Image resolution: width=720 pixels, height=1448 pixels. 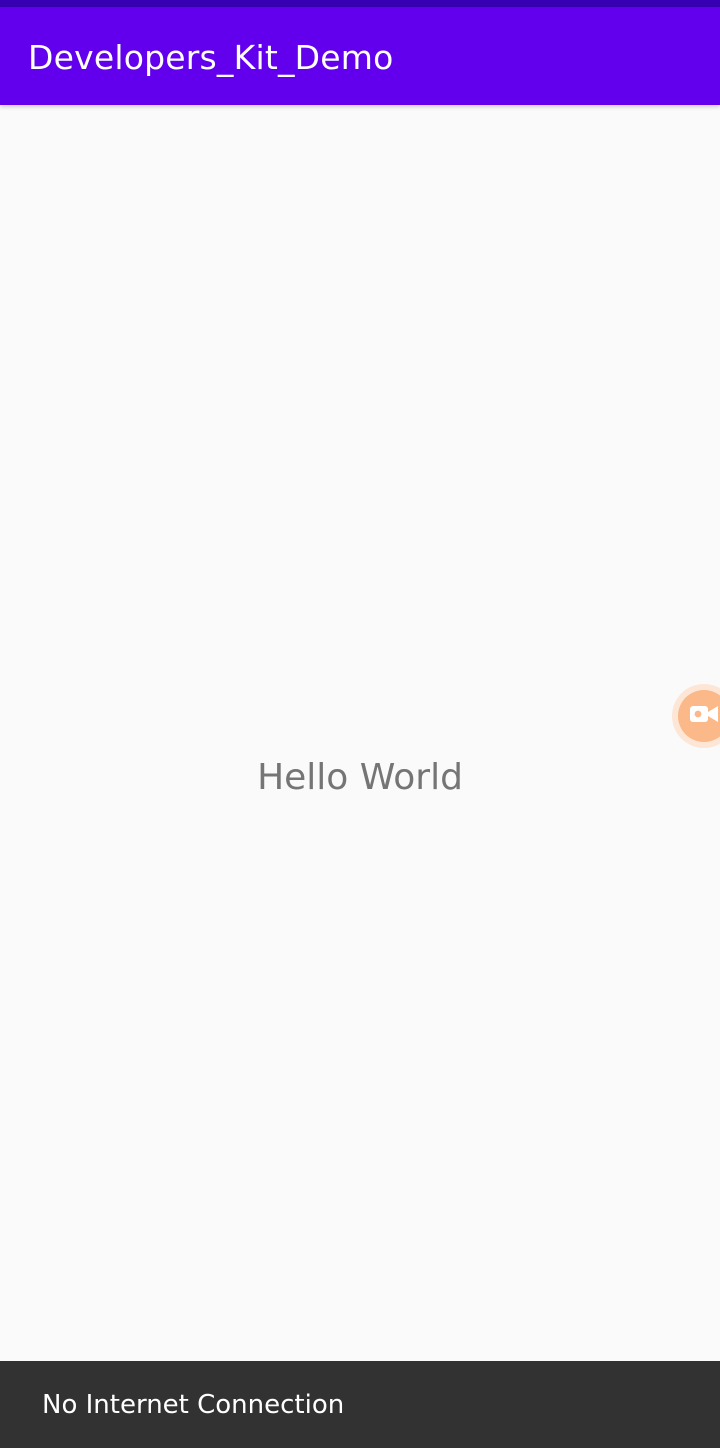 I want to click on app-bar: Developers_Kit_Demo, so click(x=360, y=56).